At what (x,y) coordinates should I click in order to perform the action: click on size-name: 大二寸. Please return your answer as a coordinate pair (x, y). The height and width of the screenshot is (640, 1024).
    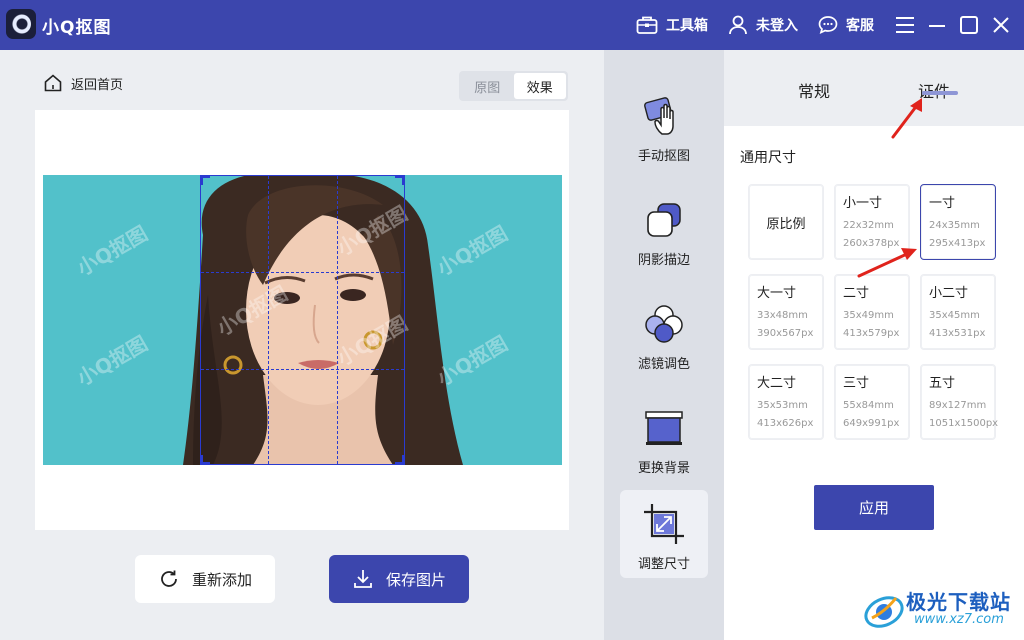
    Looking at the image, I should click on (777, 383).